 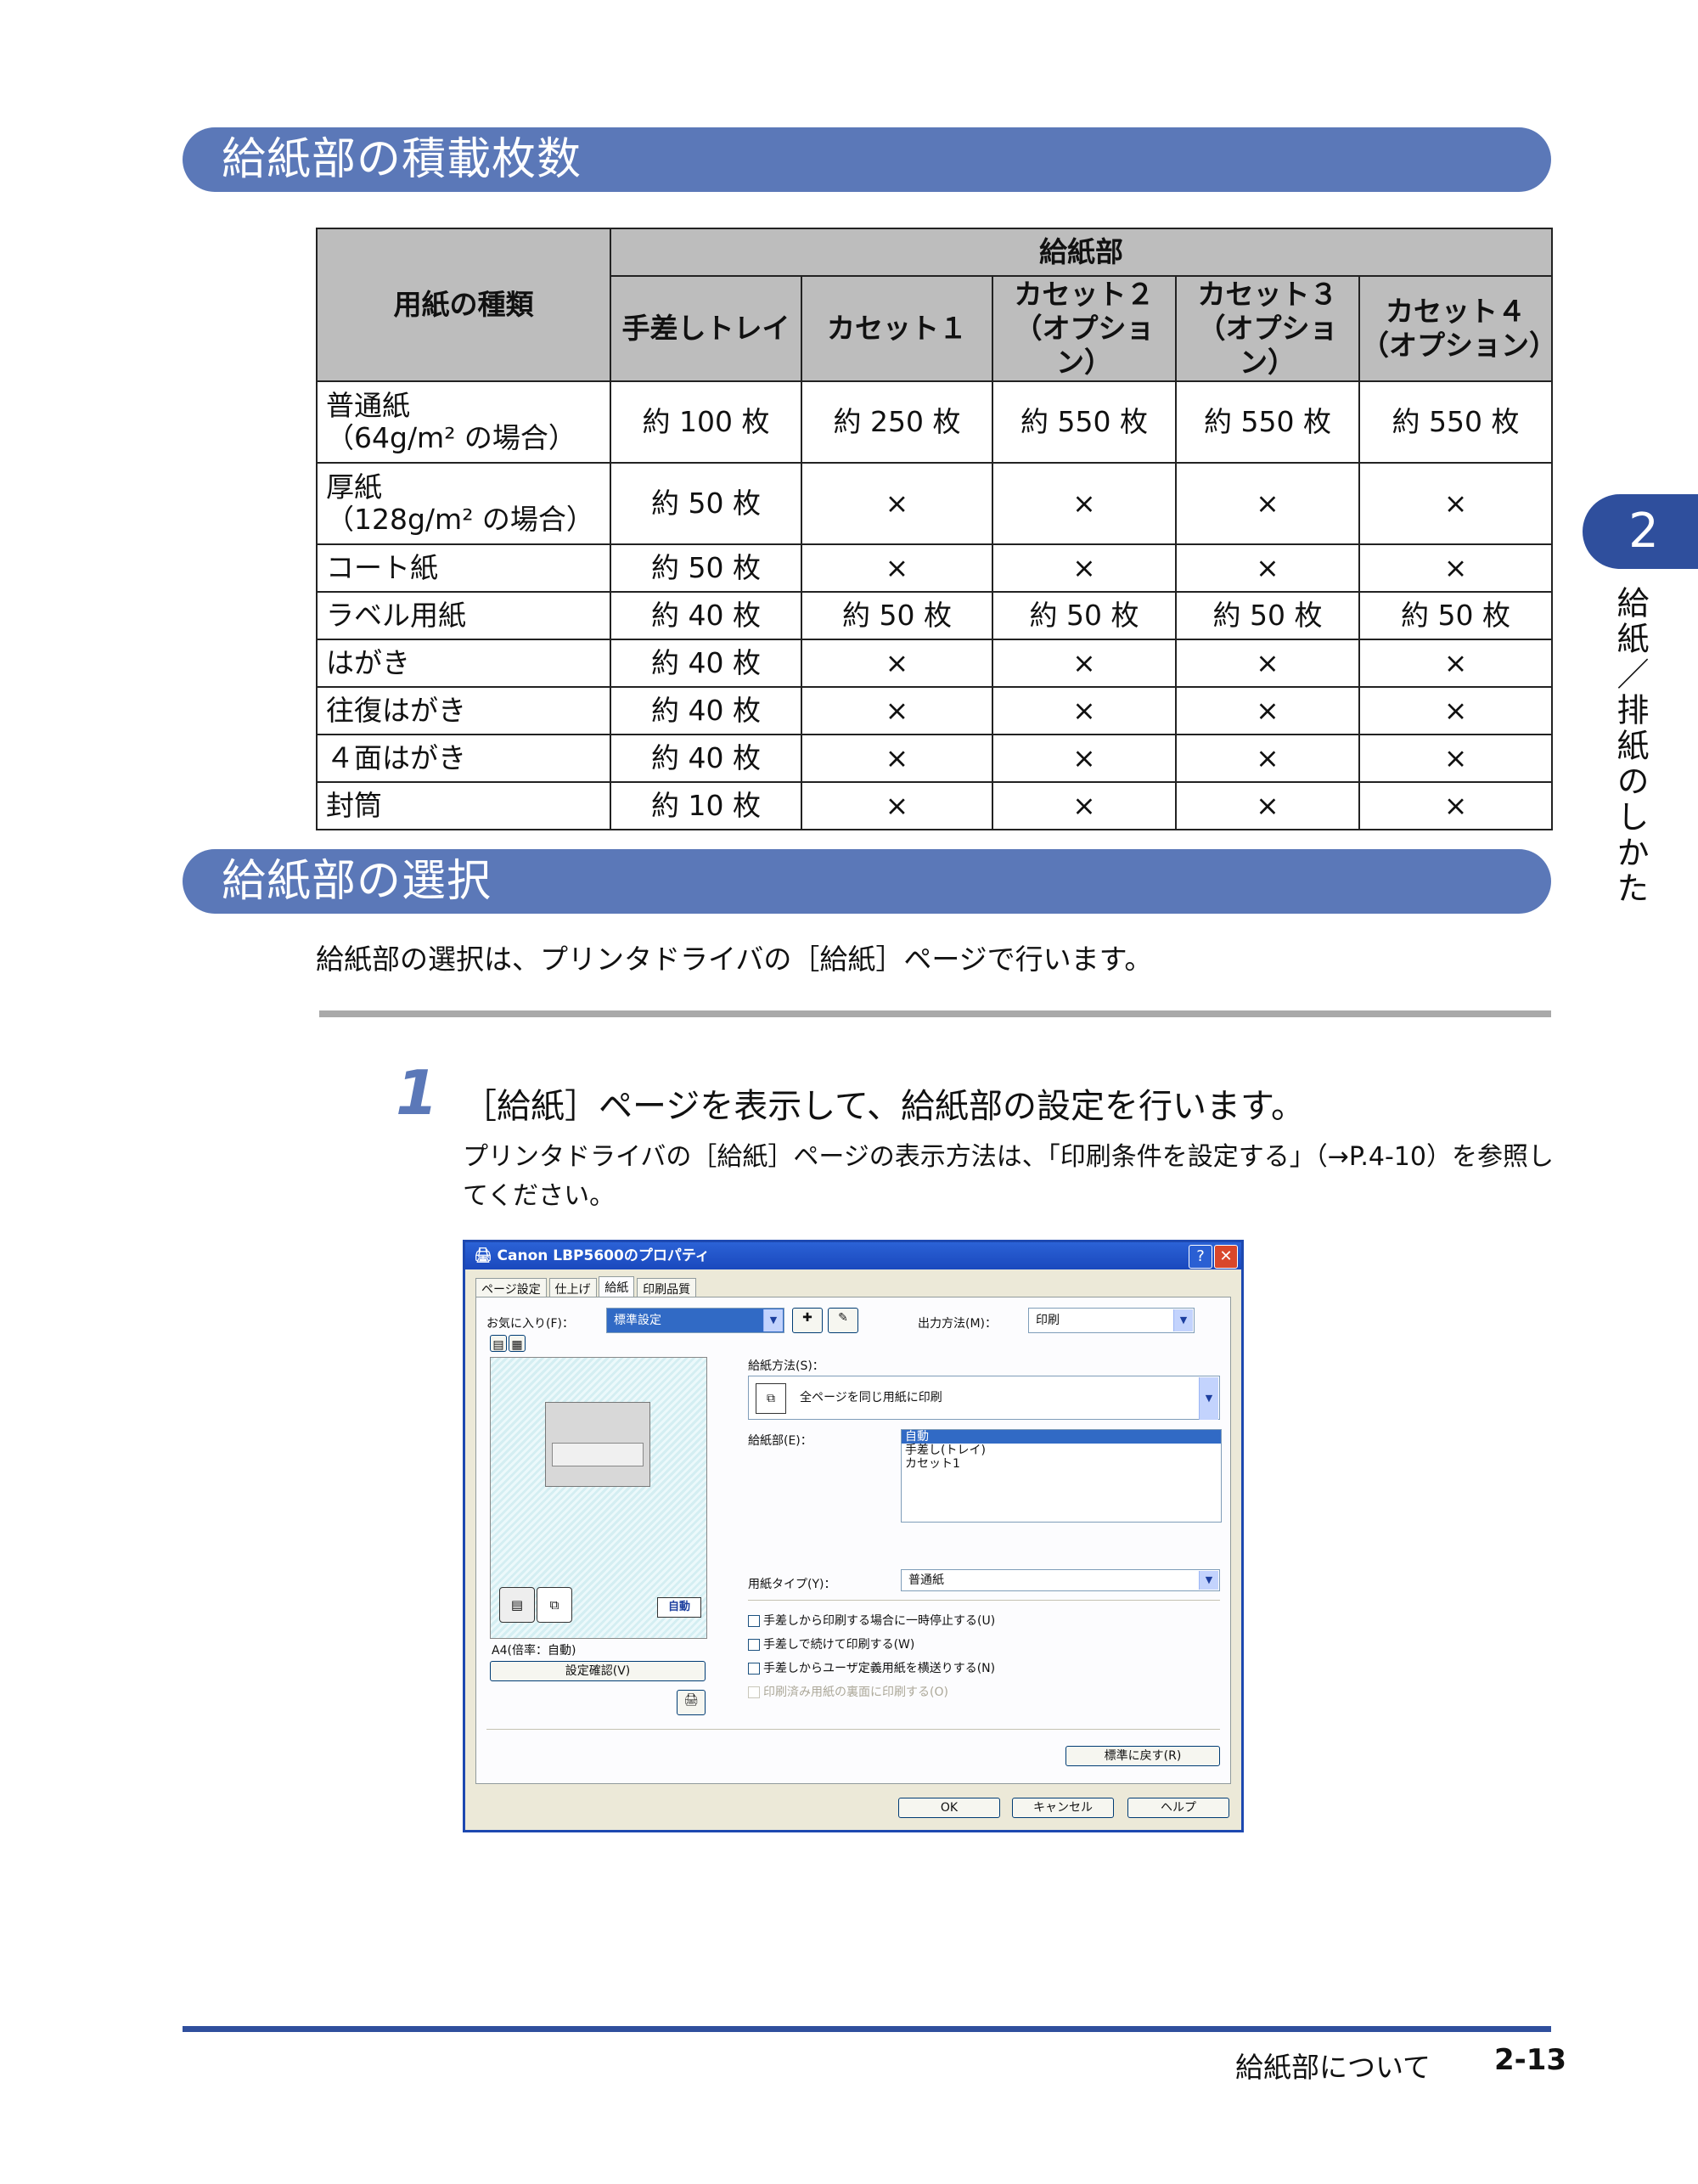 What do you see at coordinates (463, 305) in the screenshot?
I see `header-paper-type: 用紙の種類` at bounding box center [463, 305].